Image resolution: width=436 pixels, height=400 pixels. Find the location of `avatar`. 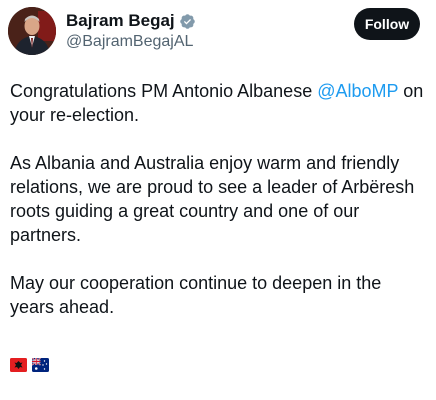

avatar is located at coordinates (32, 31).